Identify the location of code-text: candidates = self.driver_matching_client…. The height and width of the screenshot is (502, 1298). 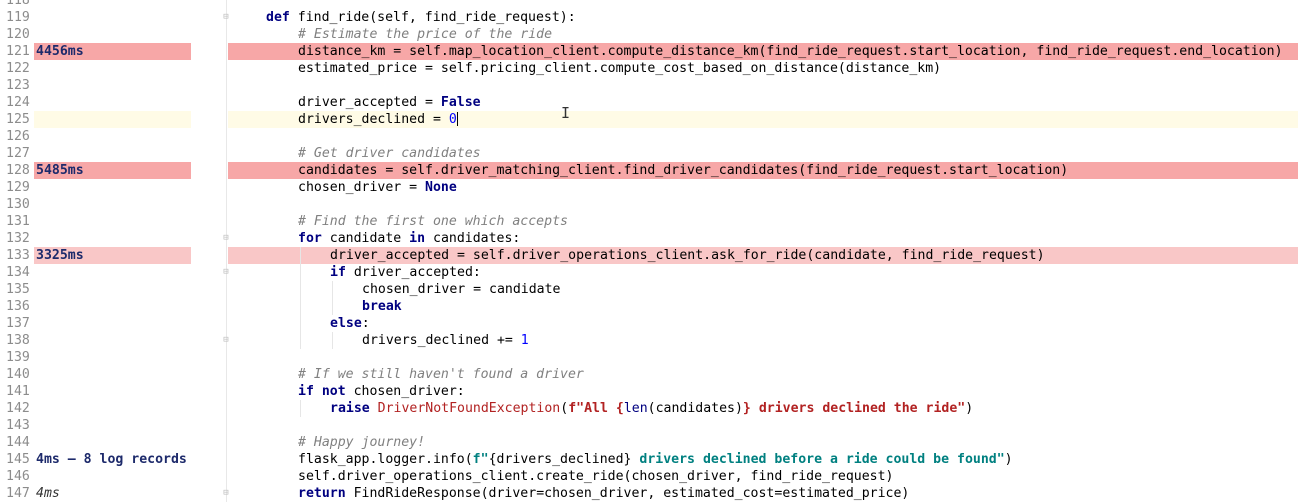
(763, 170).